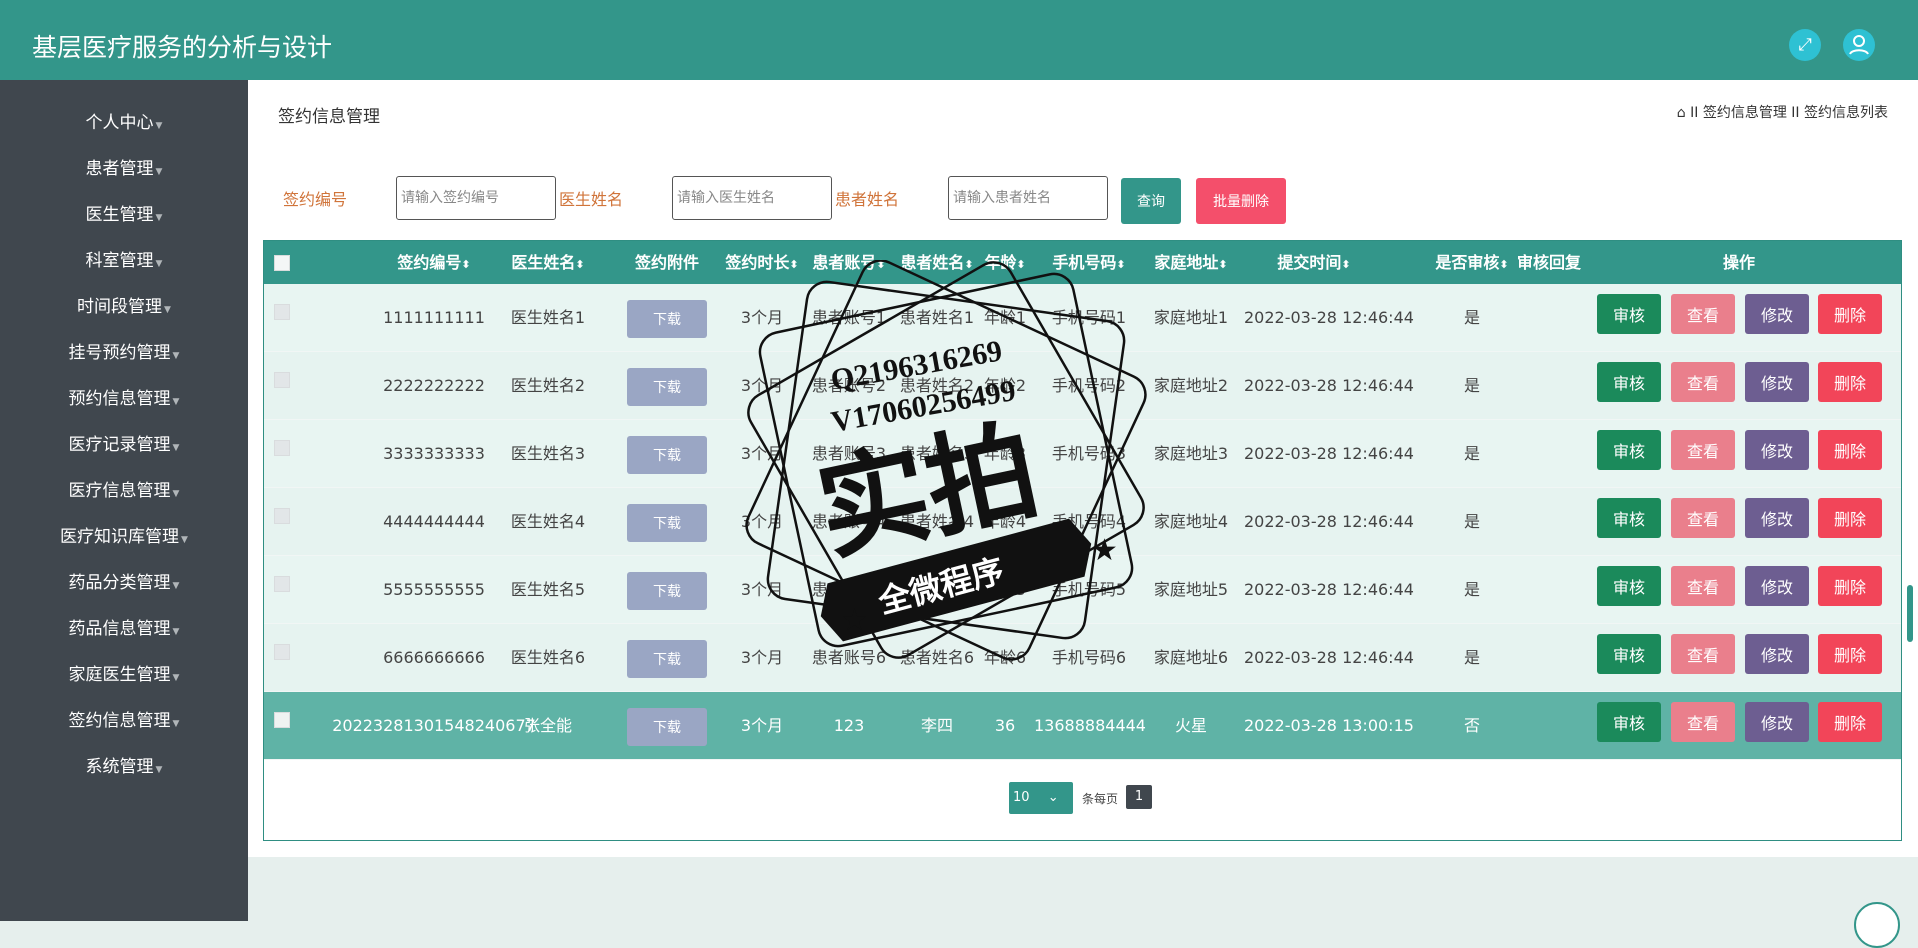  I want to click on column-header: 年龄⬍, so click(1005, 262).